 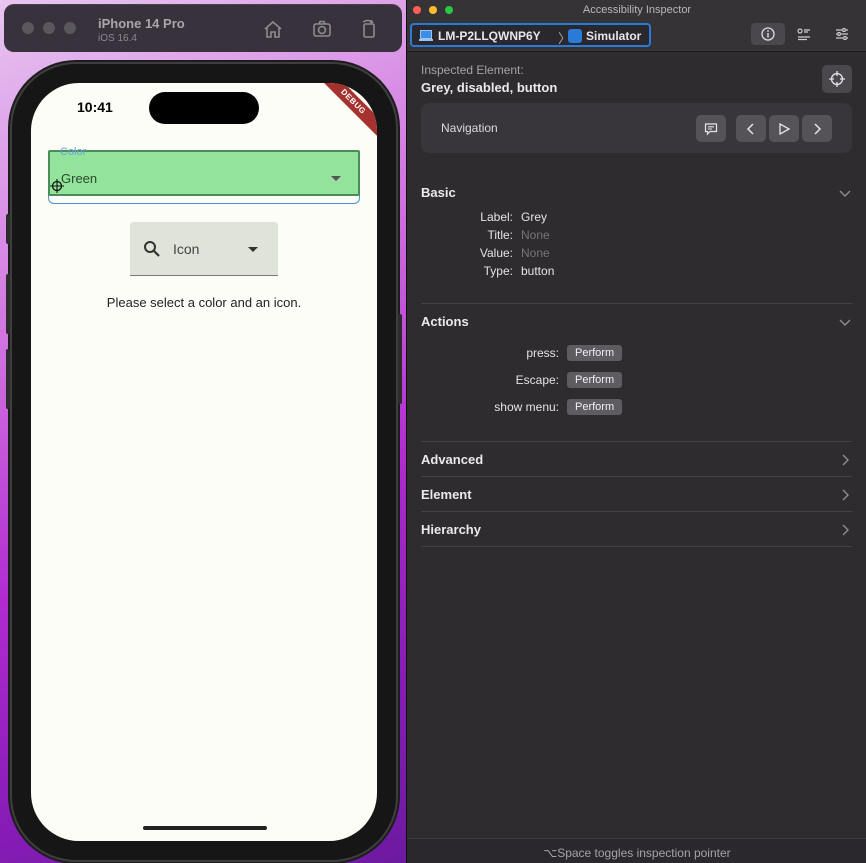 What do you see at coordinates (8, 229) in the screenshot?
I see `action-button` at bounding box center [8, 229].